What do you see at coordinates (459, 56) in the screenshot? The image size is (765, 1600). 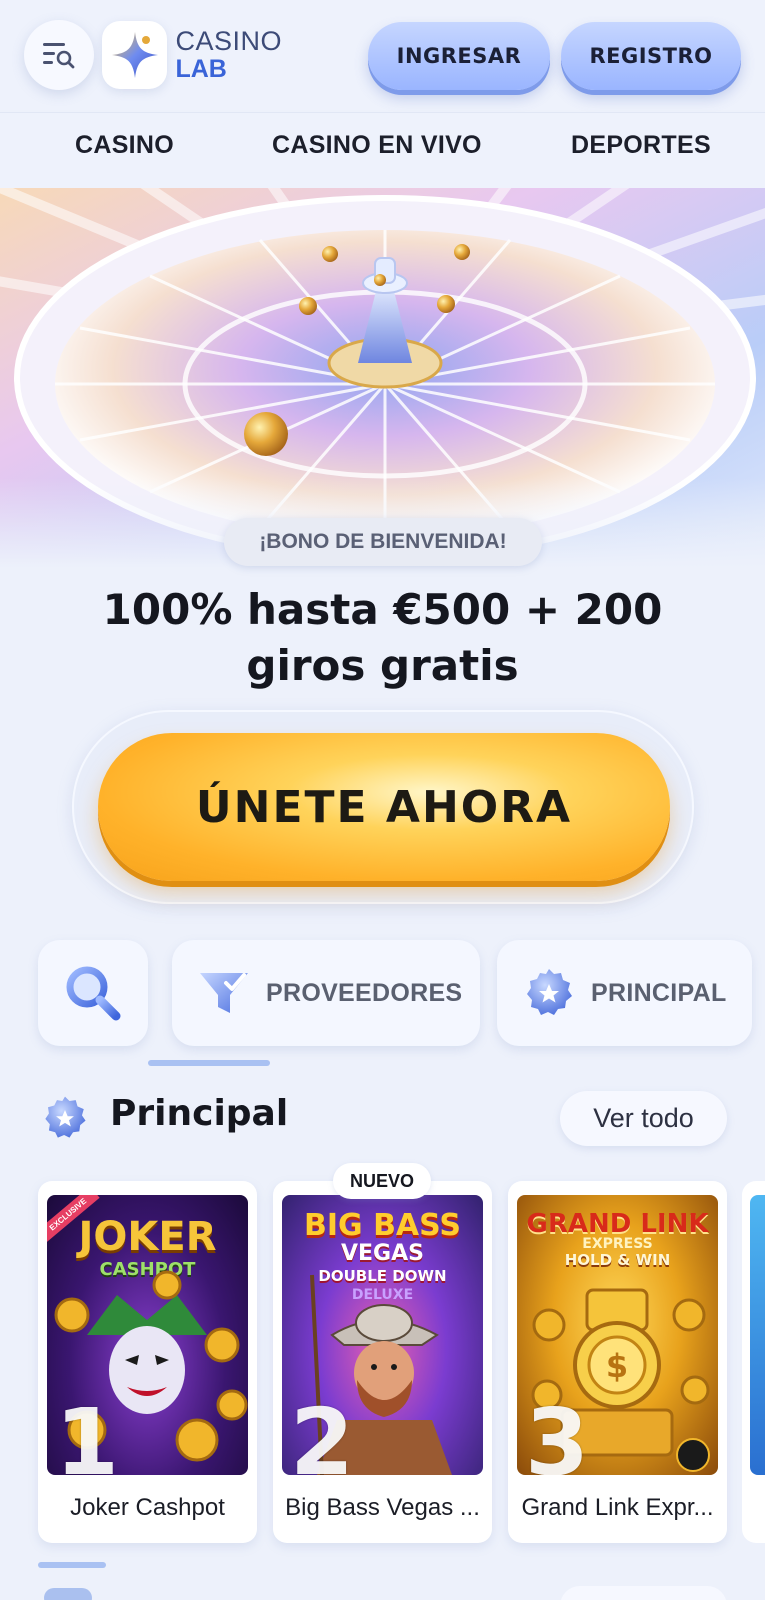 I see `login-button: INGRESAR` at bounding box center [459, 56].